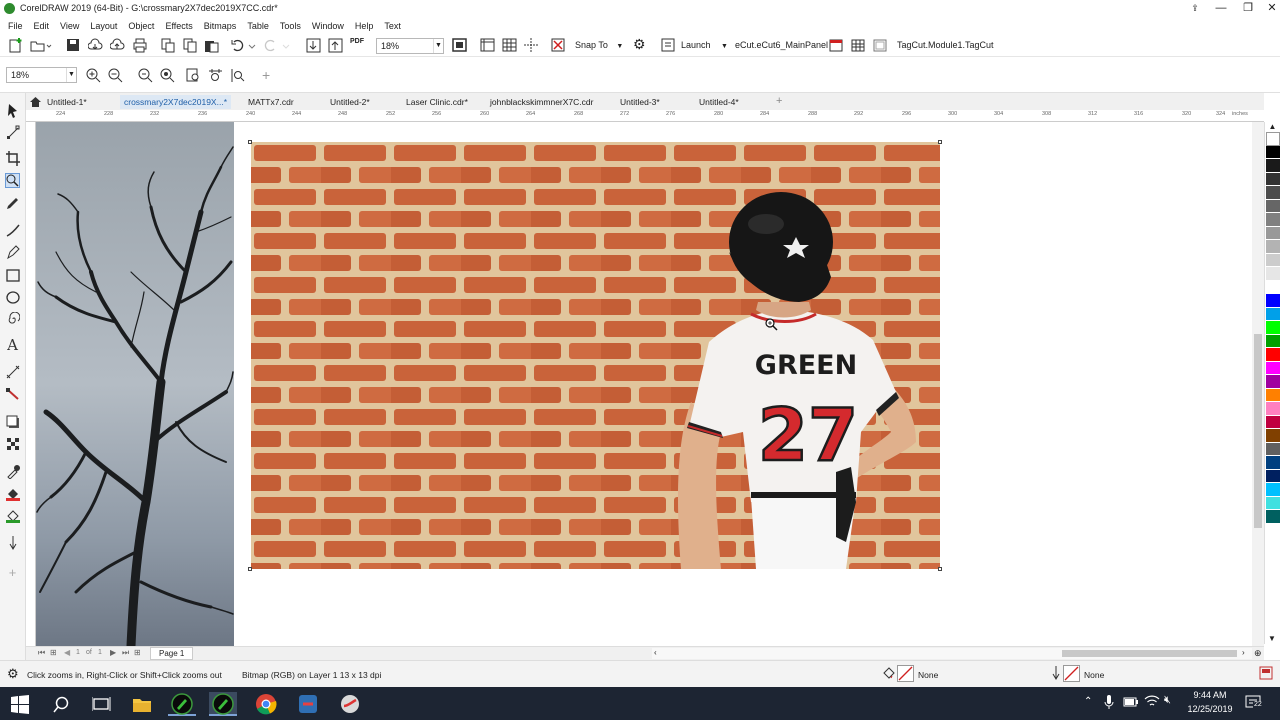 Image resolution: width=1280 pixels, height=720 pixels. What do you see at coordinates (67, 652) in the screenshot?
I see `prev-page-icon: ◀` at bounding box center [67, 652].